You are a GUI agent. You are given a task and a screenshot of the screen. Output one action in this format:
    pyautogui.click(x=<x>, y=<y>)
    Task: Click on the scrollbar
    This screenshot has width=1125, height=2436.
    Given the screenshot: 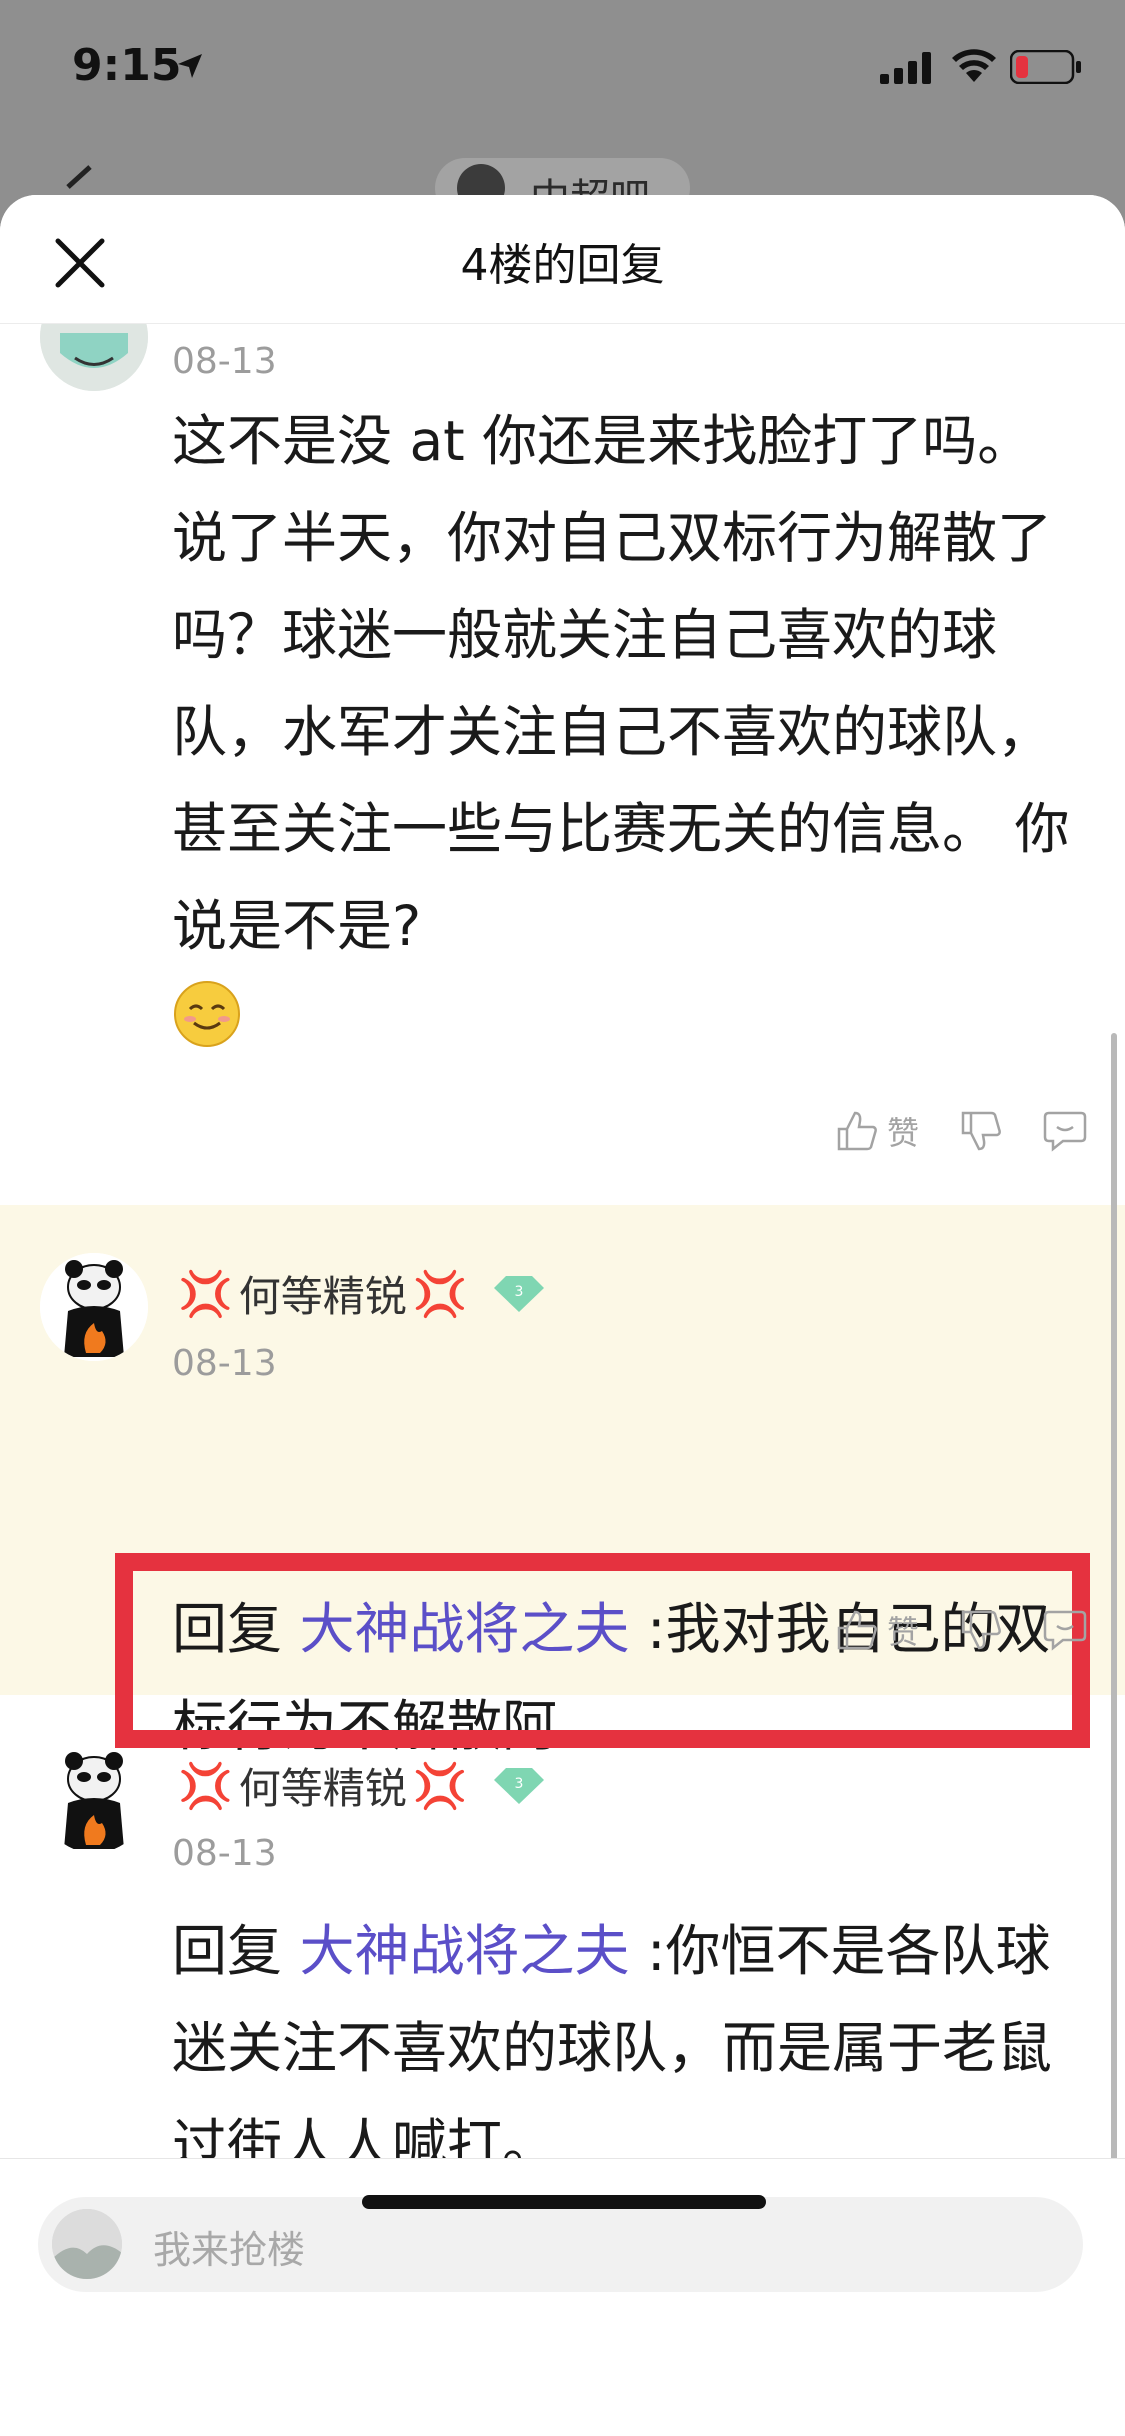 What is the action you would take?
    pyautogui.click(x=1114, y=1595)
    